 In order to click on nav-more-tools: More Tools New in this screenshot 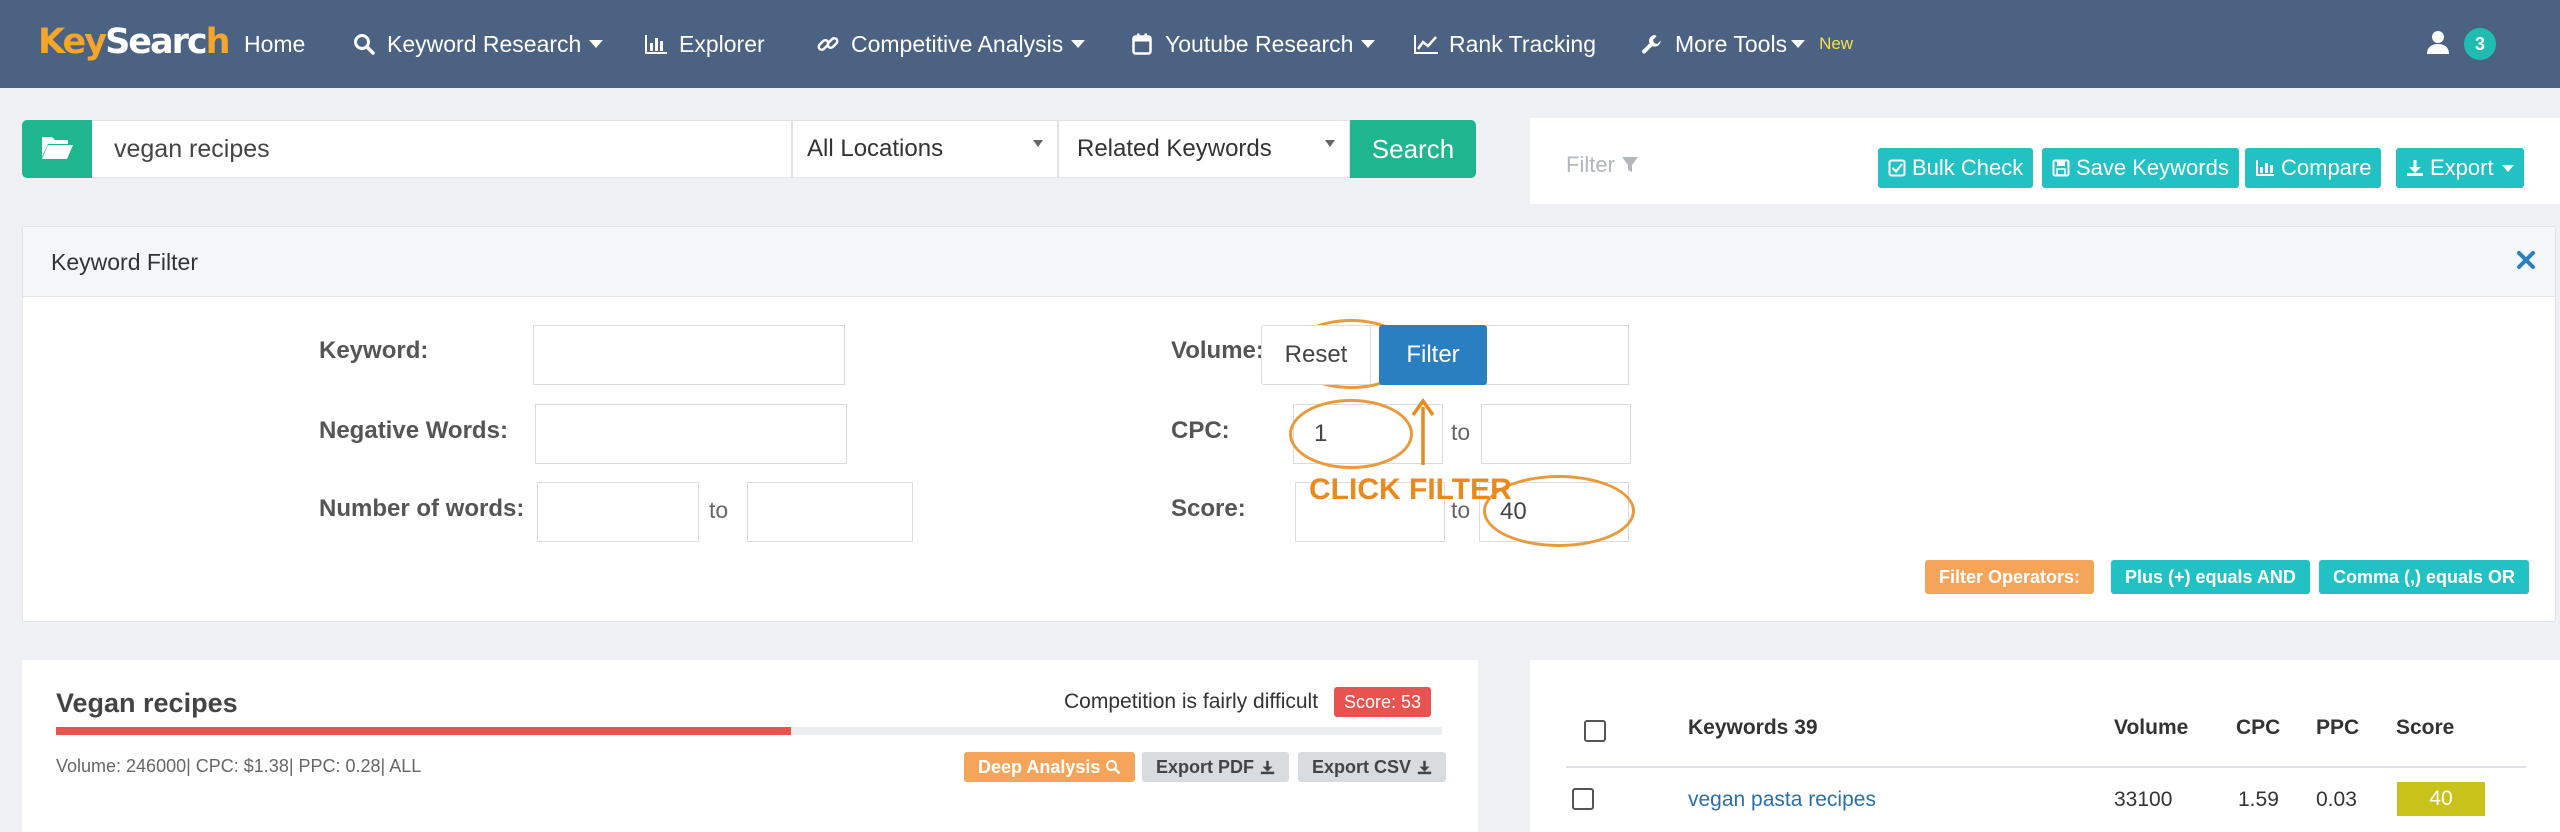, I will do `click(1745, 44)`.